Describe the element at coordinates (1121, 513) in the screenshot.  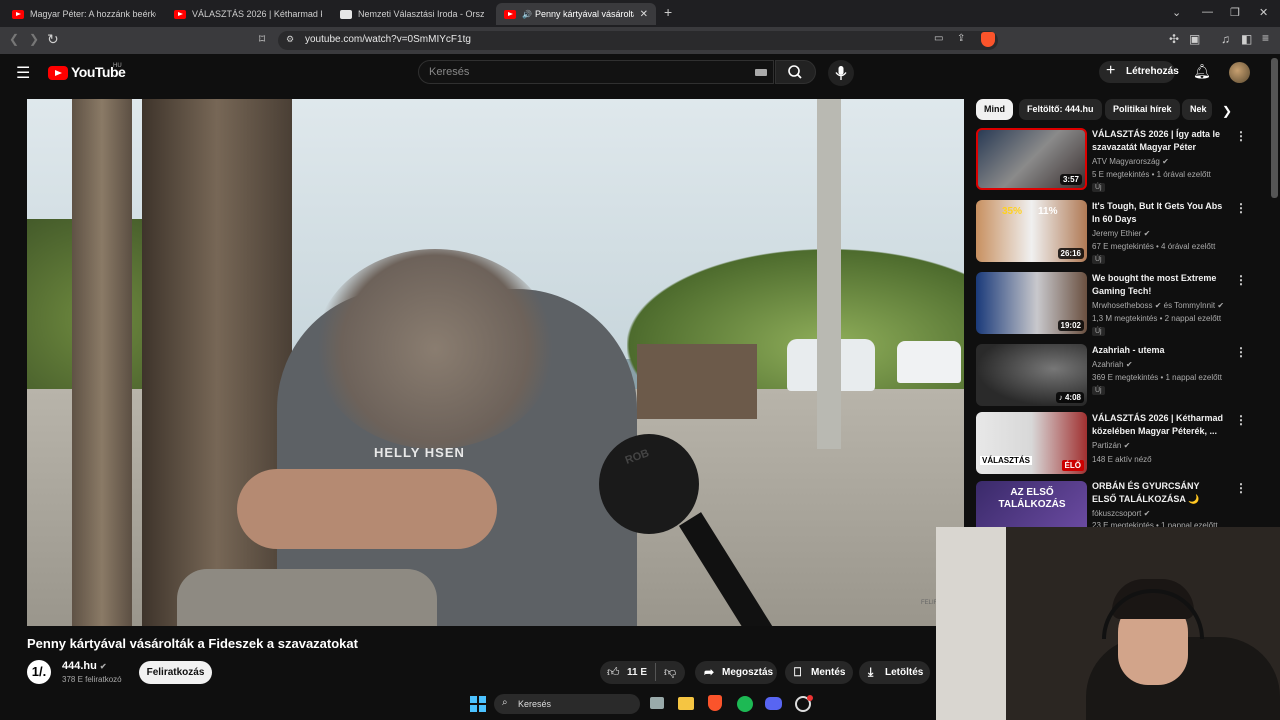
I see `rec-channel: fókuszcsoport ✔` at that location.